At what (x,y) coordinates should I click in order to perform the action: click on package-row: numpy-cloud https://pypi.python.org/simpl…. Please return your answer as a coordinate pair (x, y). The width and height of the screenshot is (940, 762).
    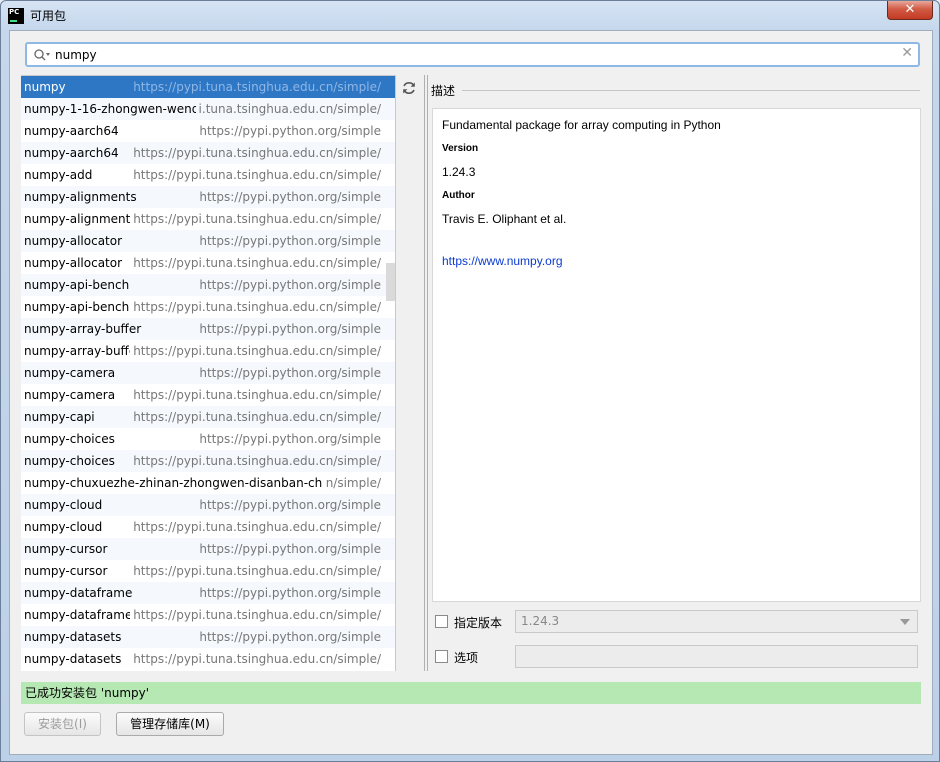
    Looking at the image, I should click on (208, 505).